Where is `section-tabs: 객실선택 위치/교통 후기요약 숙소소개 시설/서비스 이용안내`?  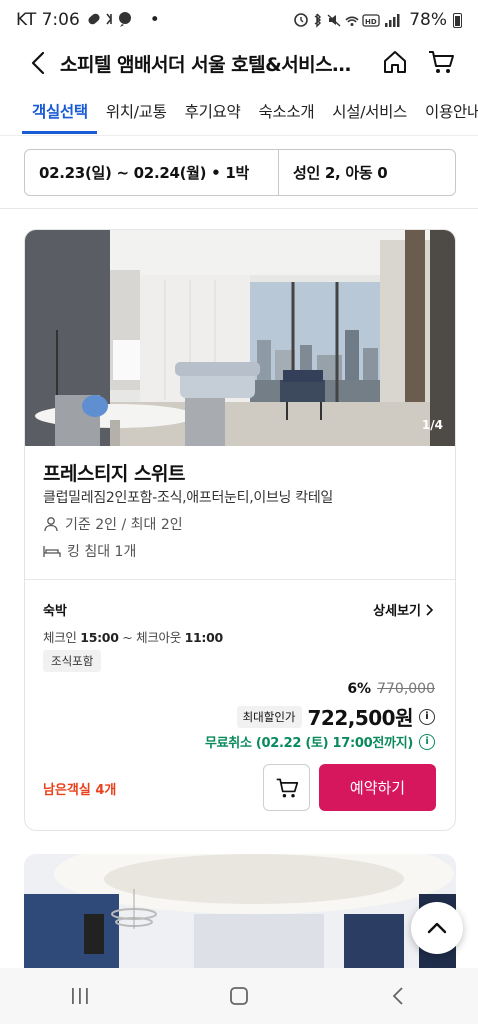
section-tabs: 객실선택 위치/교통 후기요약 숙소소개 시설/서비스 이용안내 is located at coordinates (239, 114).